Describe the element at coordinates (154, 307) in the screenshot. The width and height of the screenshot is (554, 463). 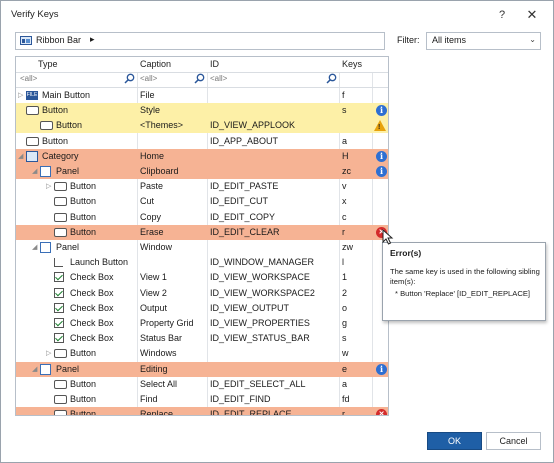
I see `row-caption: Output` at that location.